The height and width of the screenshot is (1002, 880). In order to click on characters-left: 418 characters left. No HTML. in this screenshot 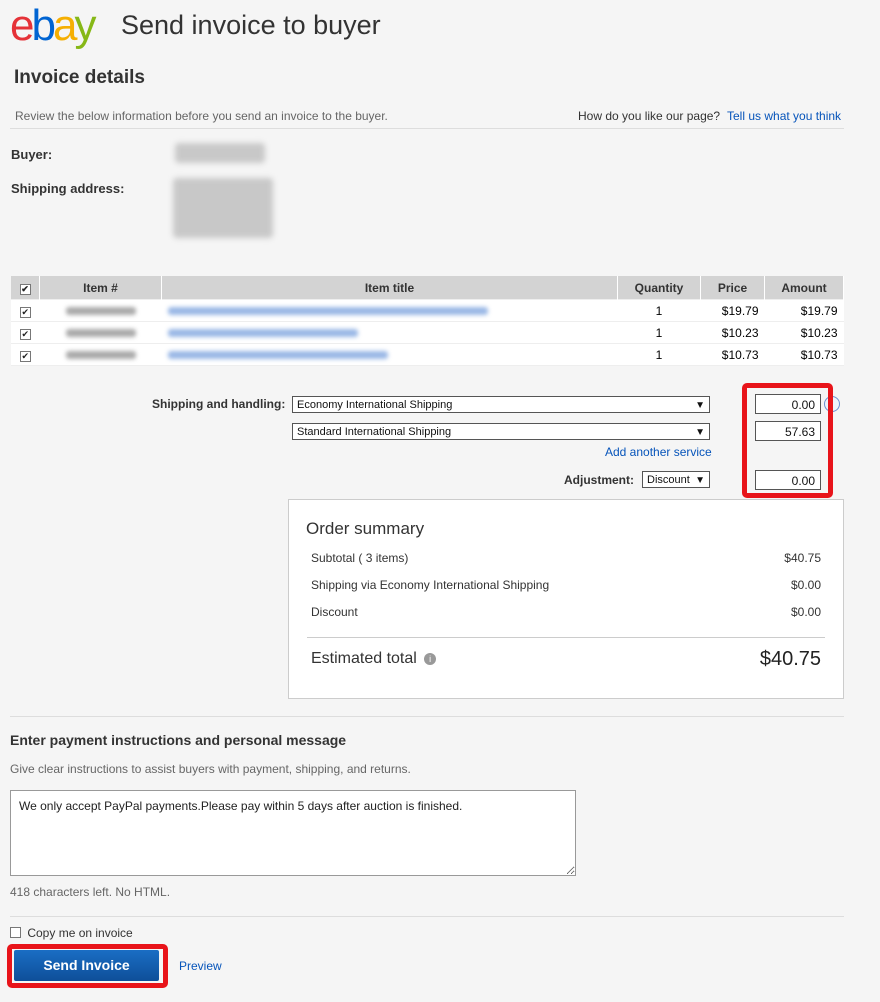, I will do `click(90, 892)`.